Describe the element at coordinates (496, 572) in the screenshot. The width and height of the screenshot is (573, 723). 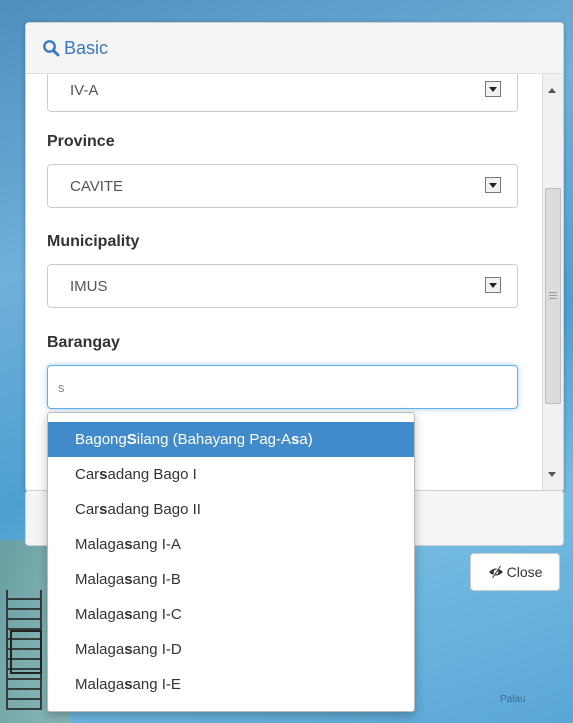
I see `eye-slash-icon` at that location.